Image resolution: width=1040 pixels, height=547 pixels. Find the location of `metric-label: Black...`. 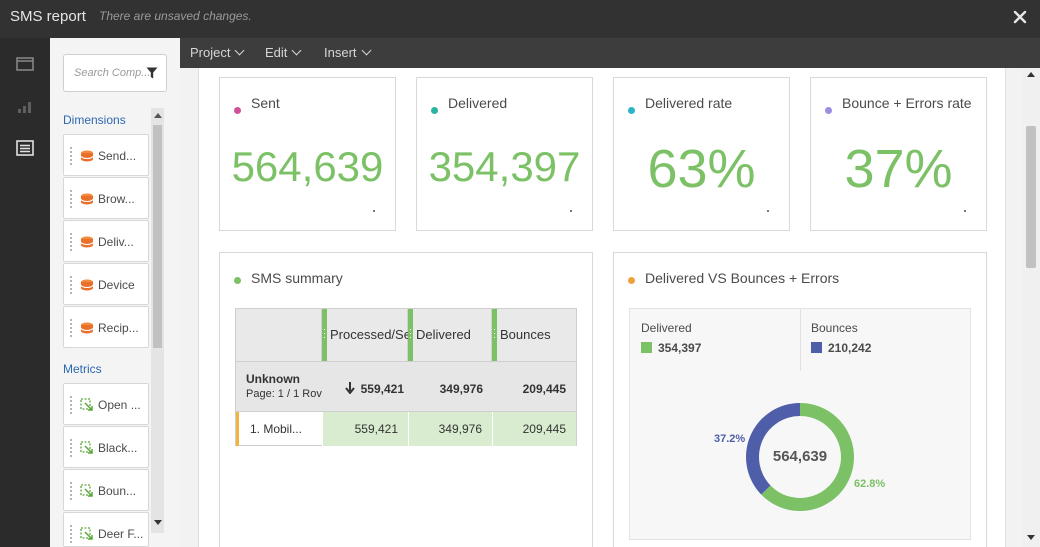

metric-label: Black... is located at coordinates (118, 448).